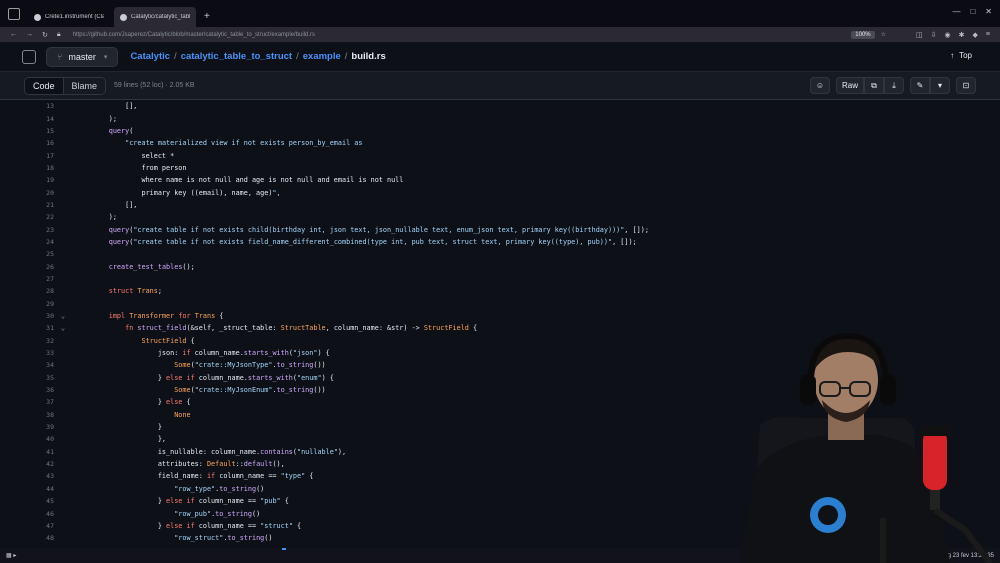 This screenshot has width=1000, height=563. I want to click on breadcrumb-folder-link: catalytic_table_to_struct, so click(236, 56).